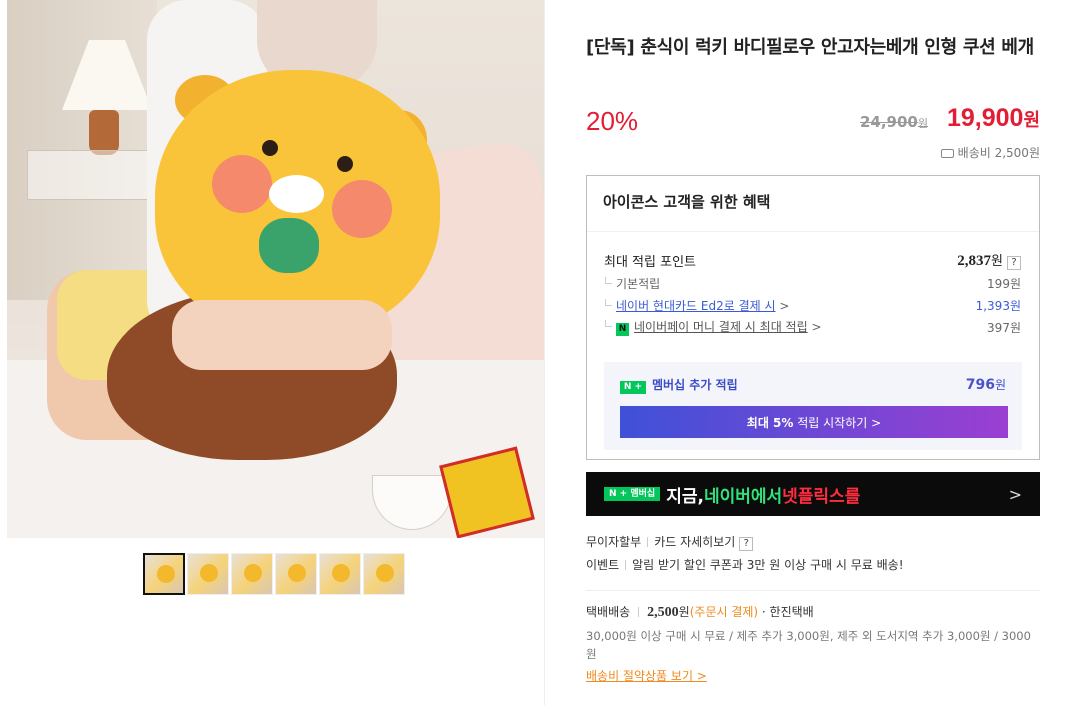 The image size is (1080, 705). What do you see at coordinates (724, 612) in the screenshot?
I see `delivery-payment: (주문시 결제)` at bounding box center [724, 612].